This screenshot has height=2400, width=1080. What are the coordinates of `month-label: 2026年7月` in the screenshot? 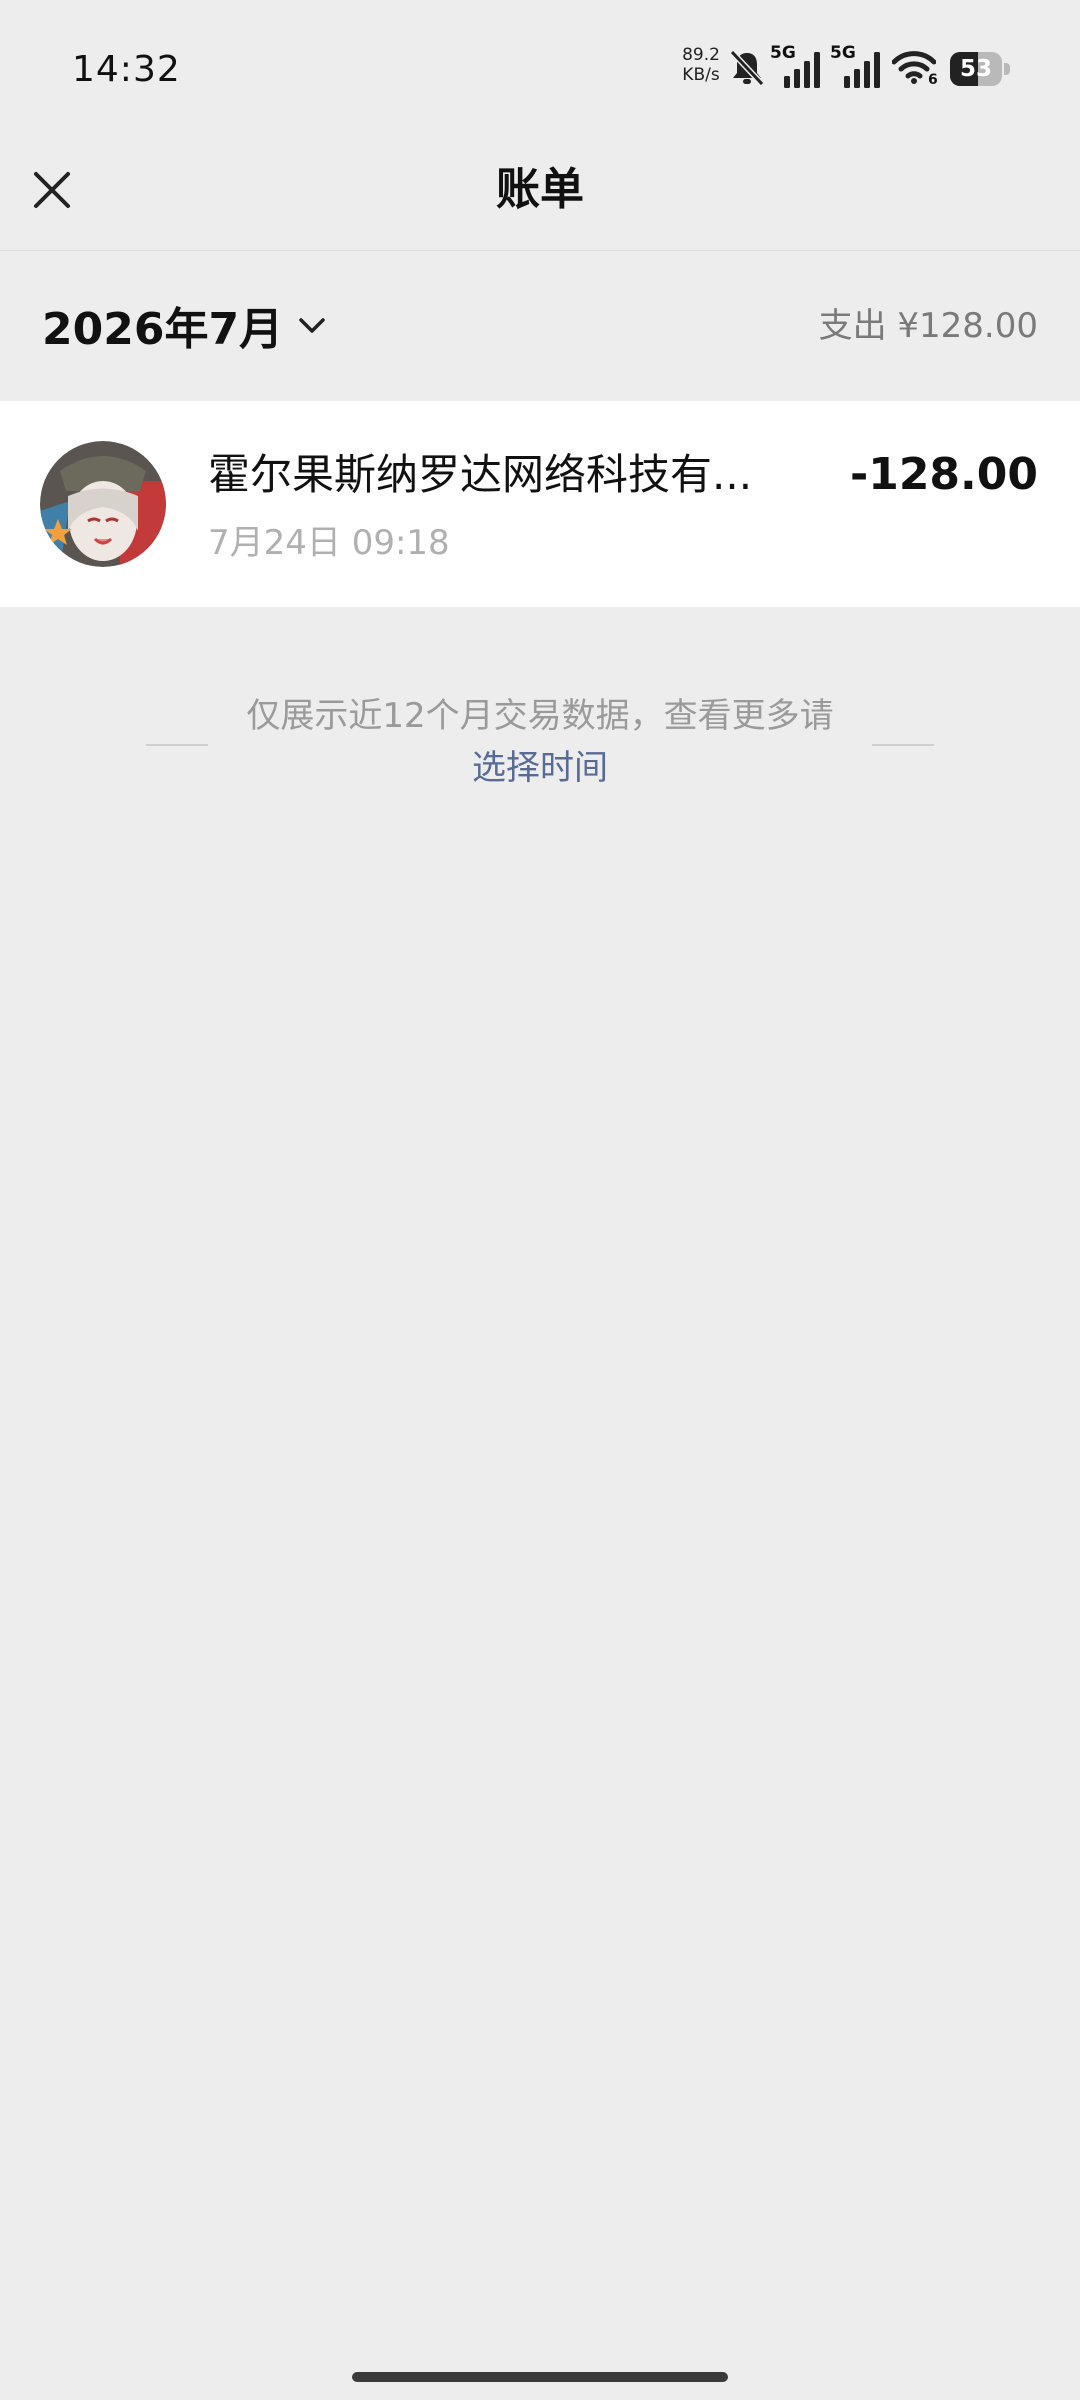 It's located at (162, 325).